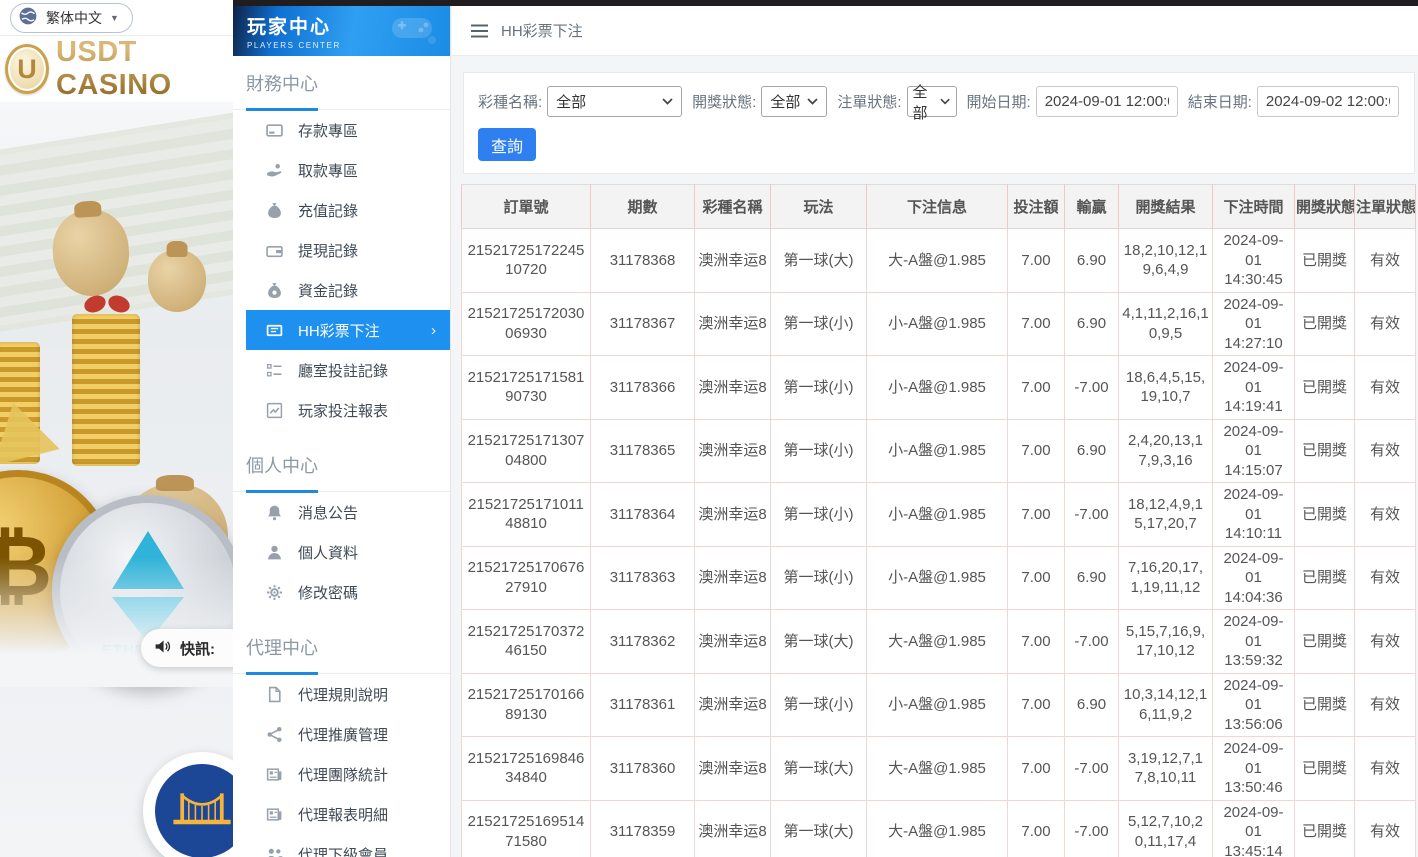 Image resolution: width=1418 pixels, height=857 pixels. Describe the element at coordinates (274, 330) in the screenshot. I see `lottery-bet-icon` at that location.